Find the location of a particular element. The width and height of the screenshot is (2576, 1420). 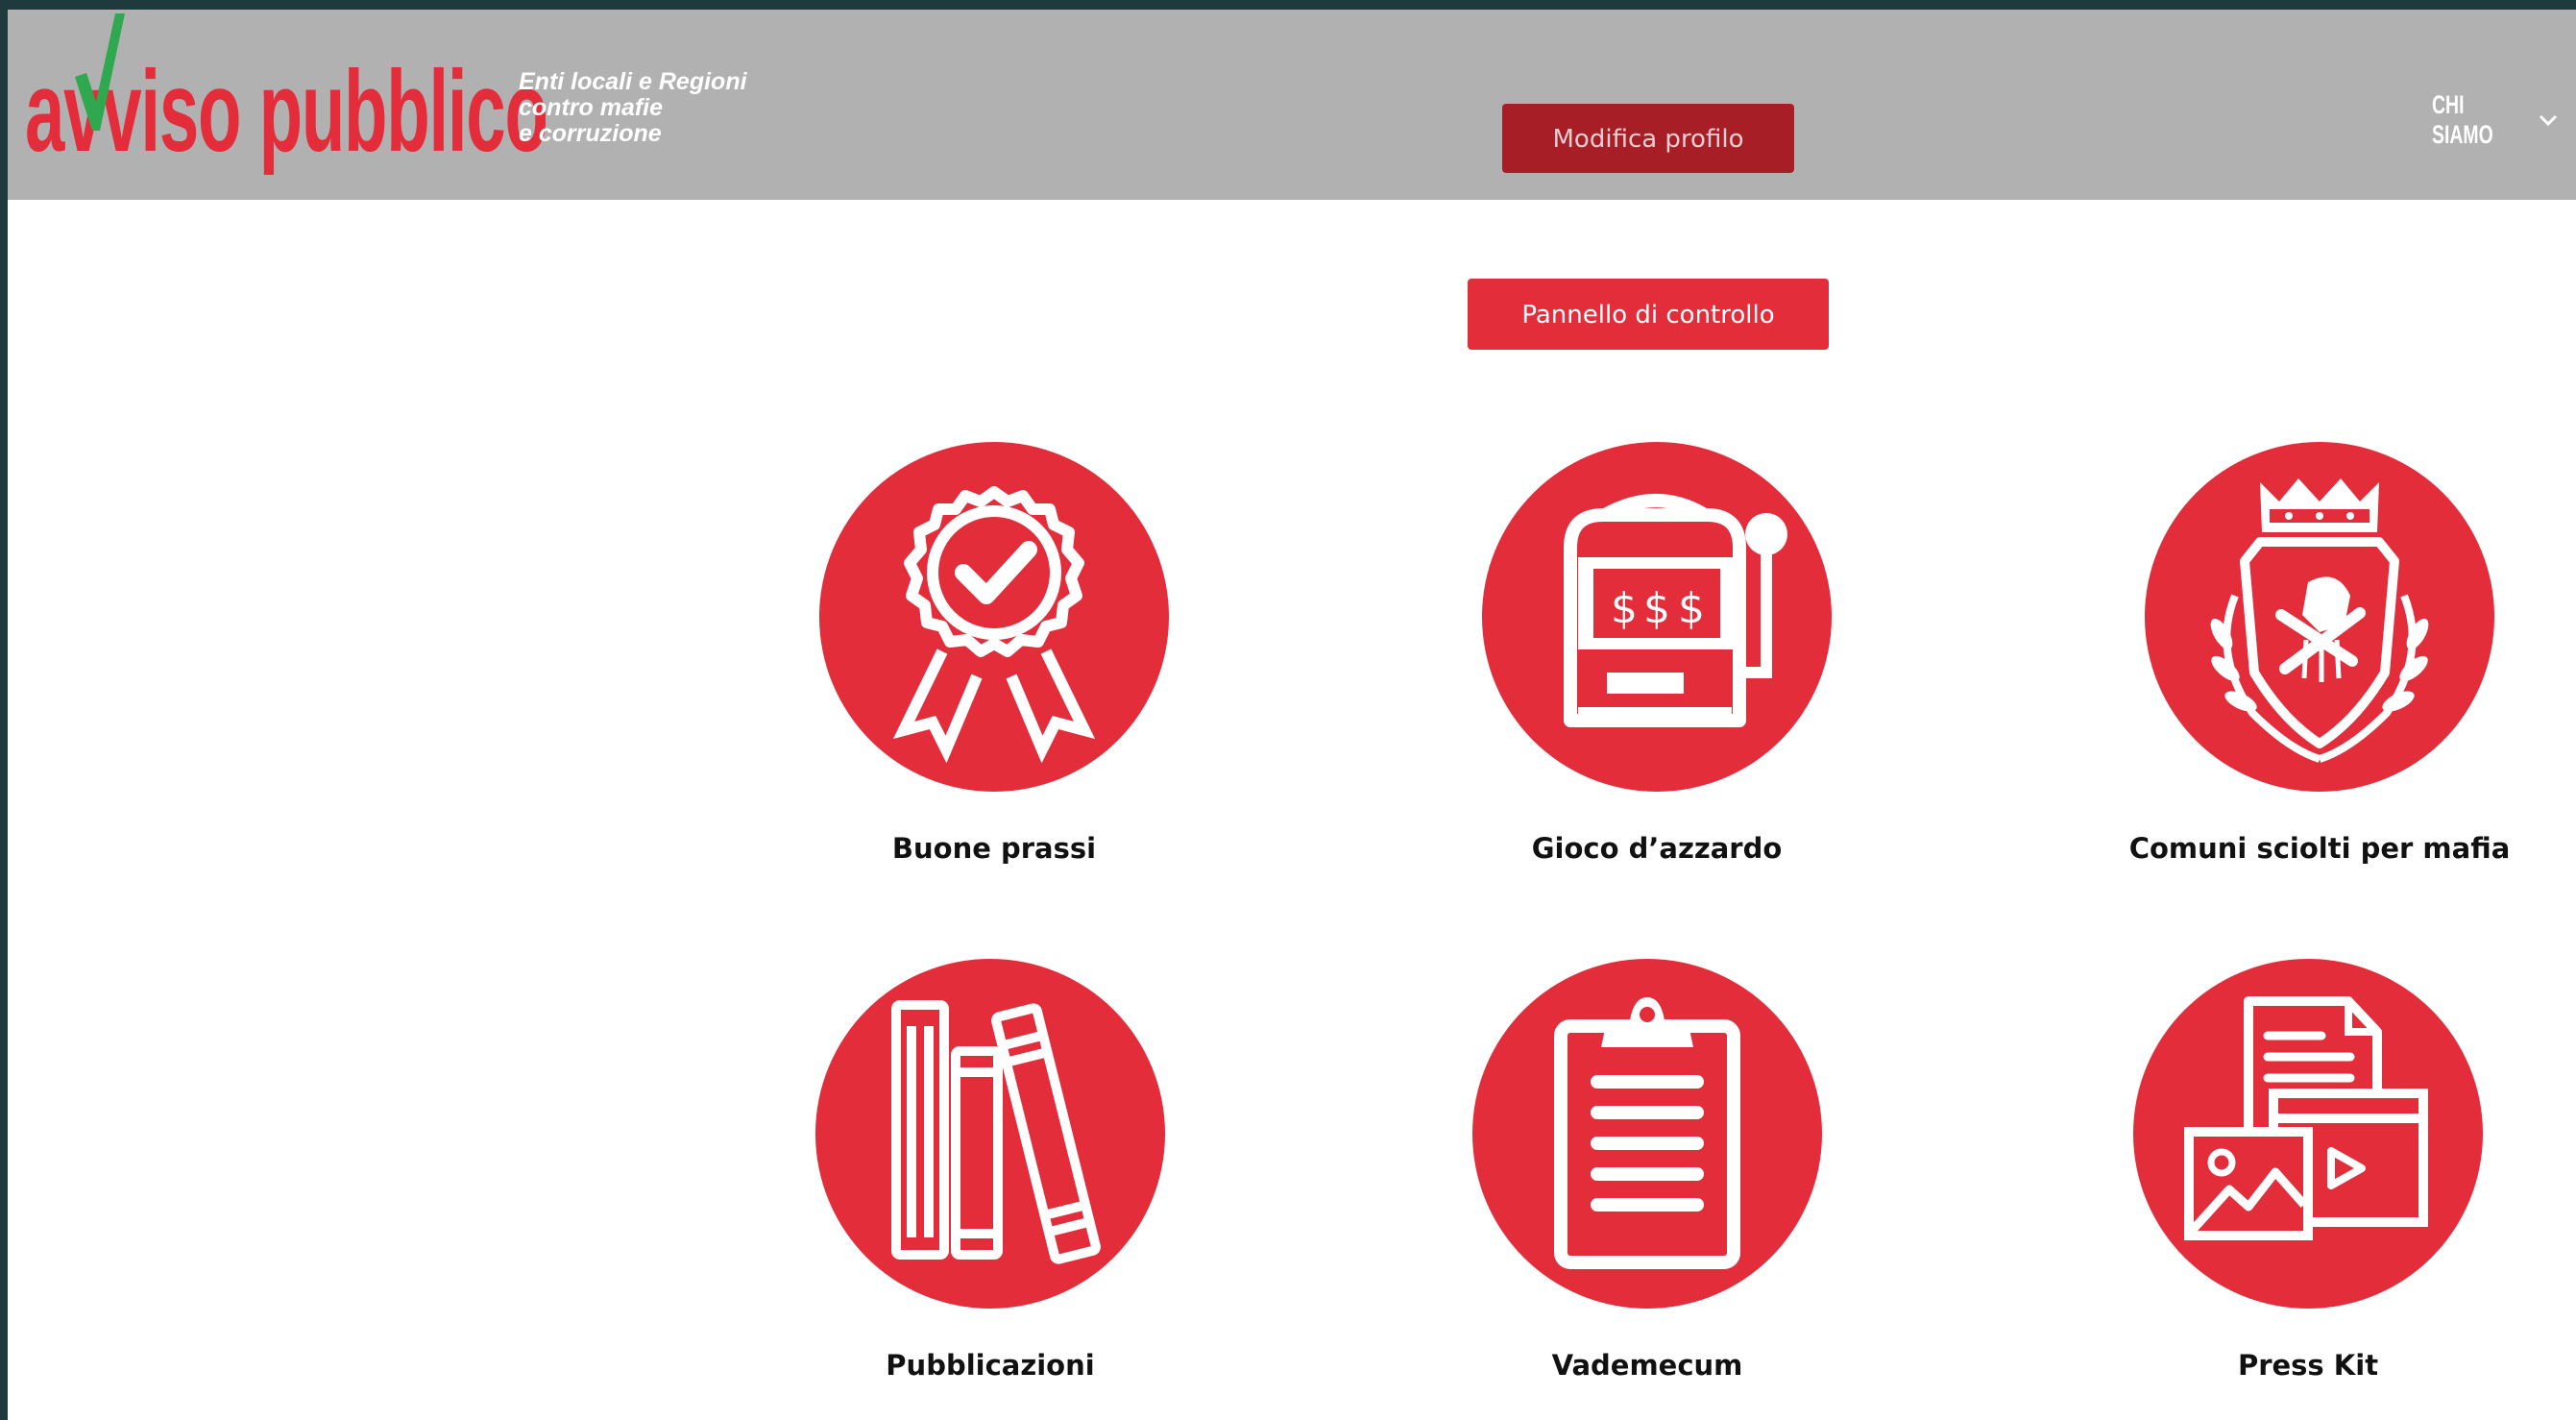

control-panel-button: Pannello di controllo is located at coordinates (1648, 314).